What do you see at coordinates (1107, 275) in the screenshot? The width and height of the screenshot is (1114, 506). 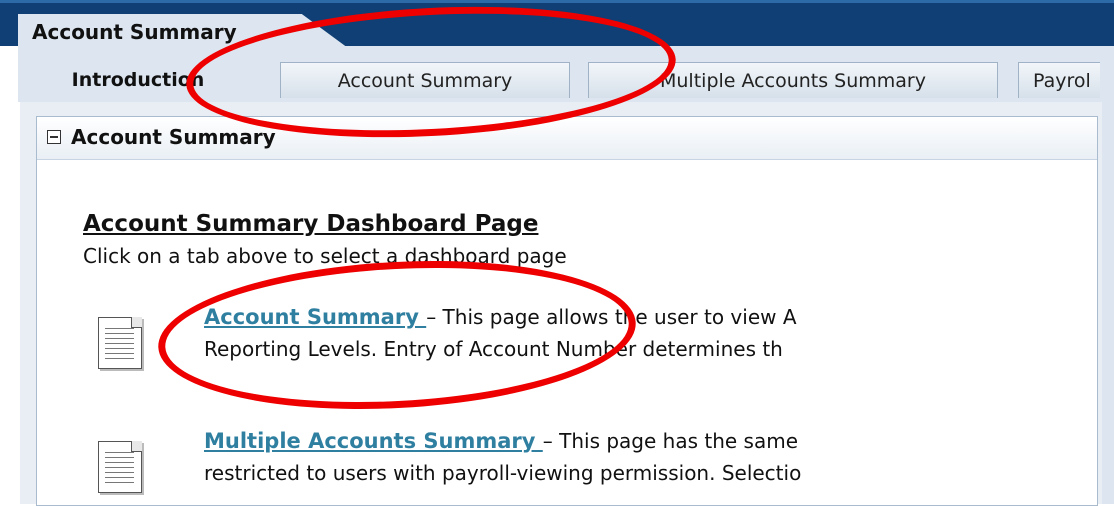 I see `right-gutter` at bounding box center [1107, 275].